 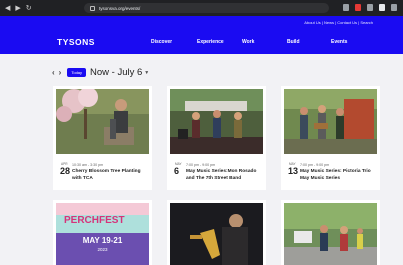 What do you see at coordinates (92, 8) in the screenshot?
I see `lock-icon` at bounding box center [92, 8].